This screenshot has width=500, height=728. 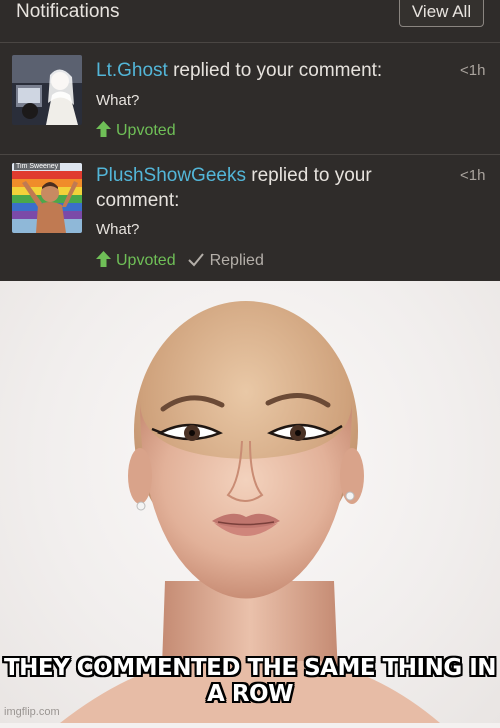 I want to click on notification-action: replied to your comment:, so click(x=275, y=70).